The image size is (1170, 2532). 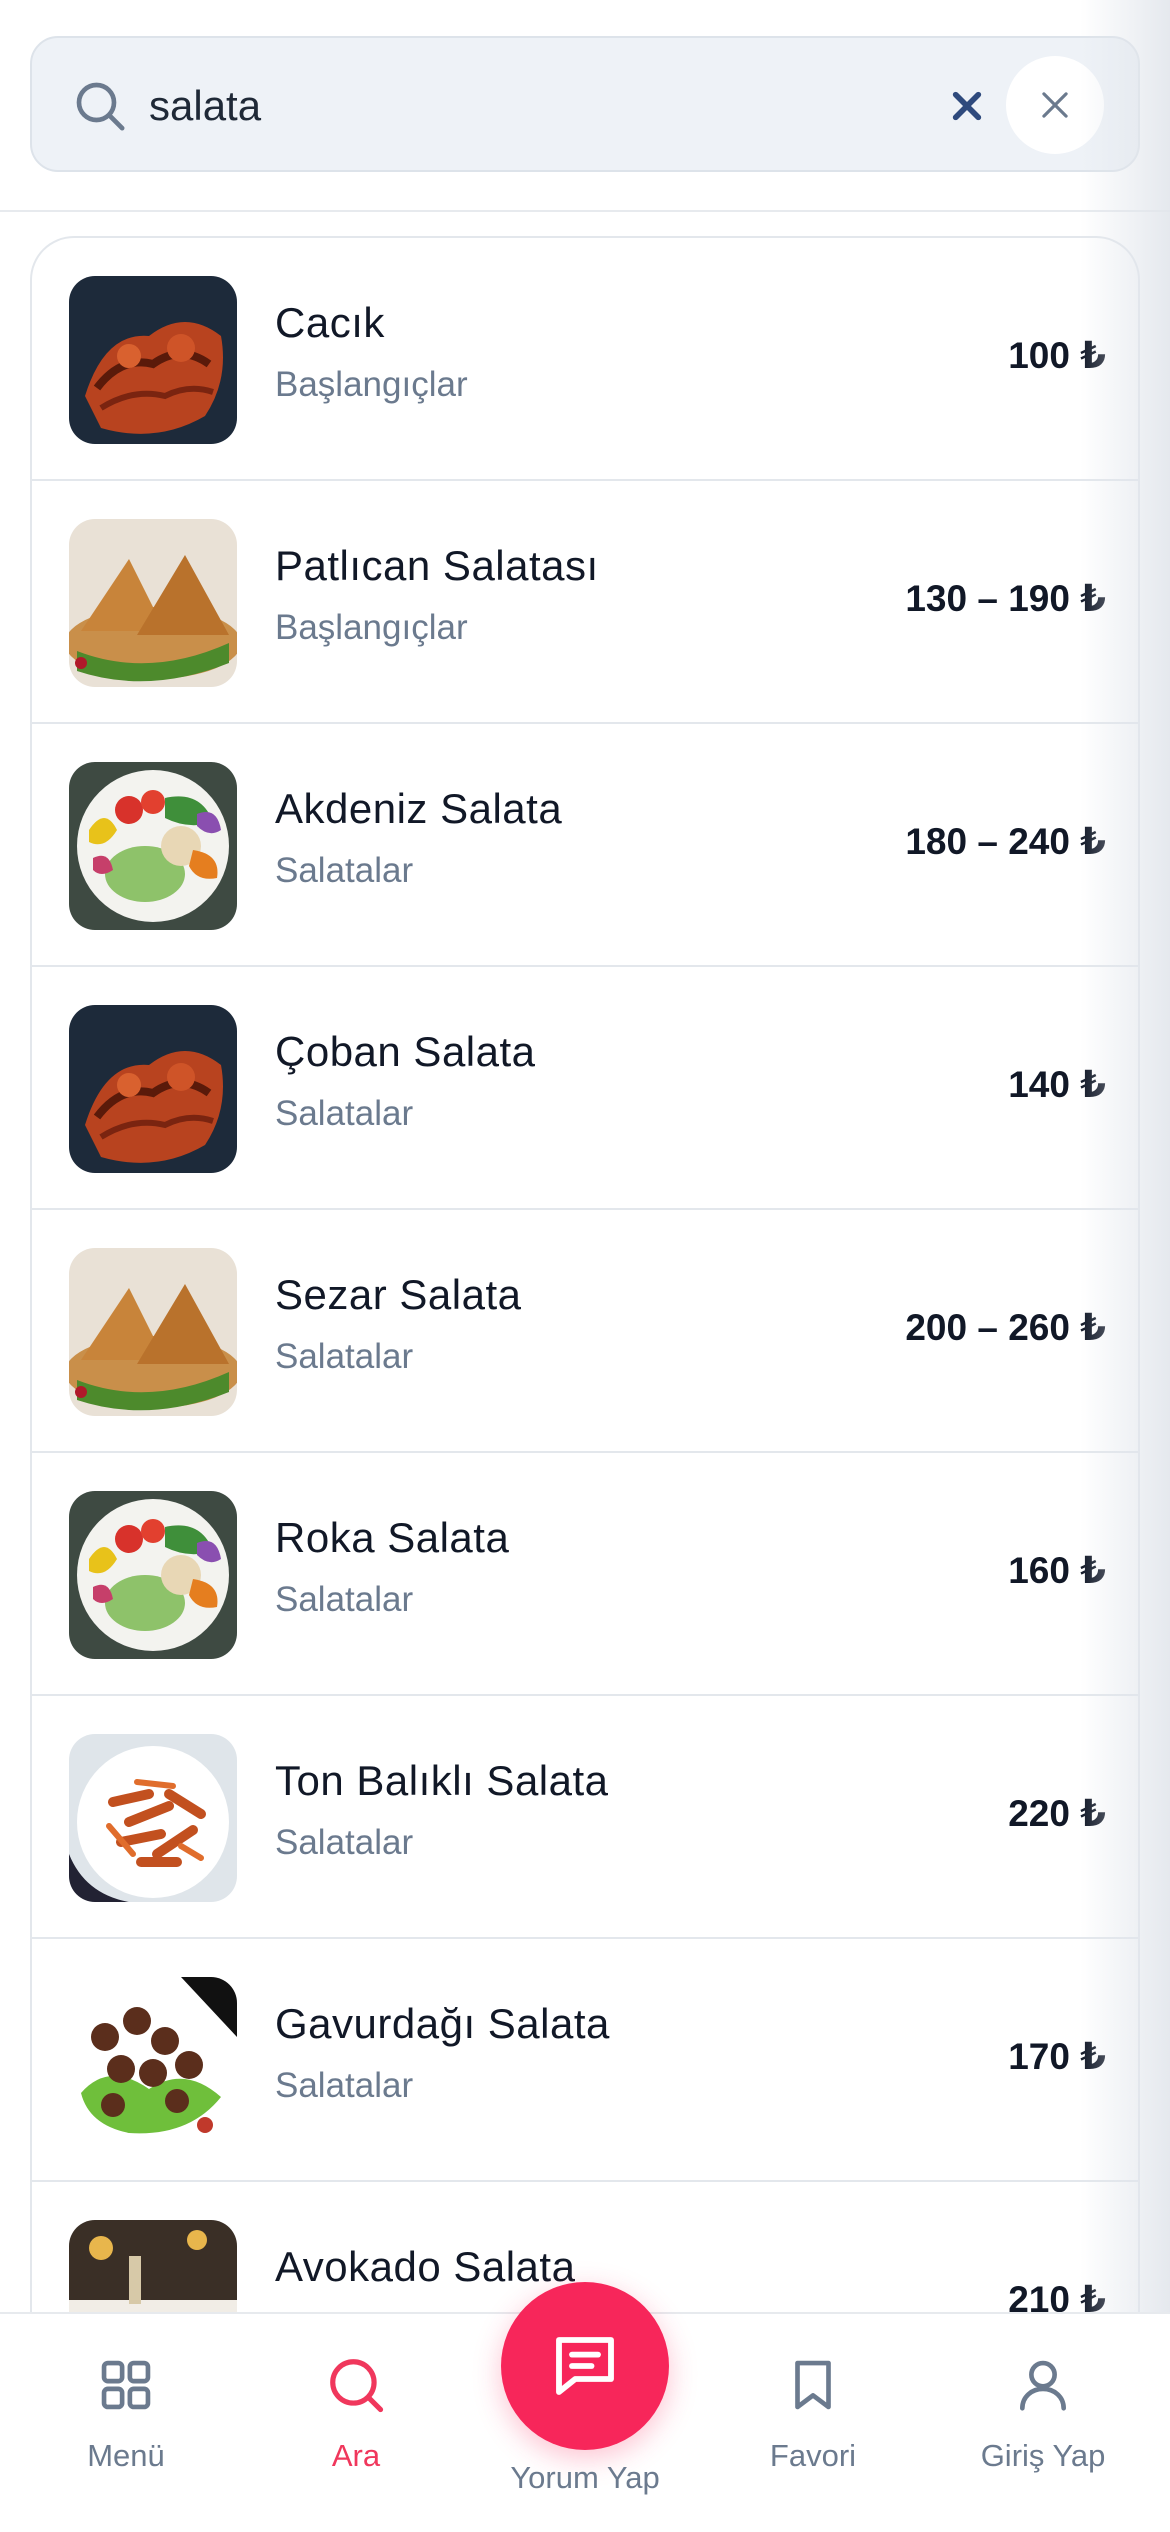 What do you see at coordinates (205, 106) in the screenshot?
I see `search-input: salata` at bounding box center [205, 106].